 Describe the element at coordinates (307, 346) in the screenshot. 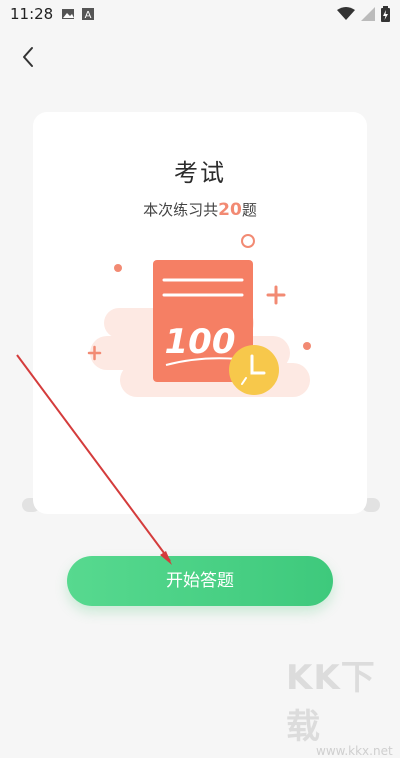

I see `dot-decoration-right` at that location.